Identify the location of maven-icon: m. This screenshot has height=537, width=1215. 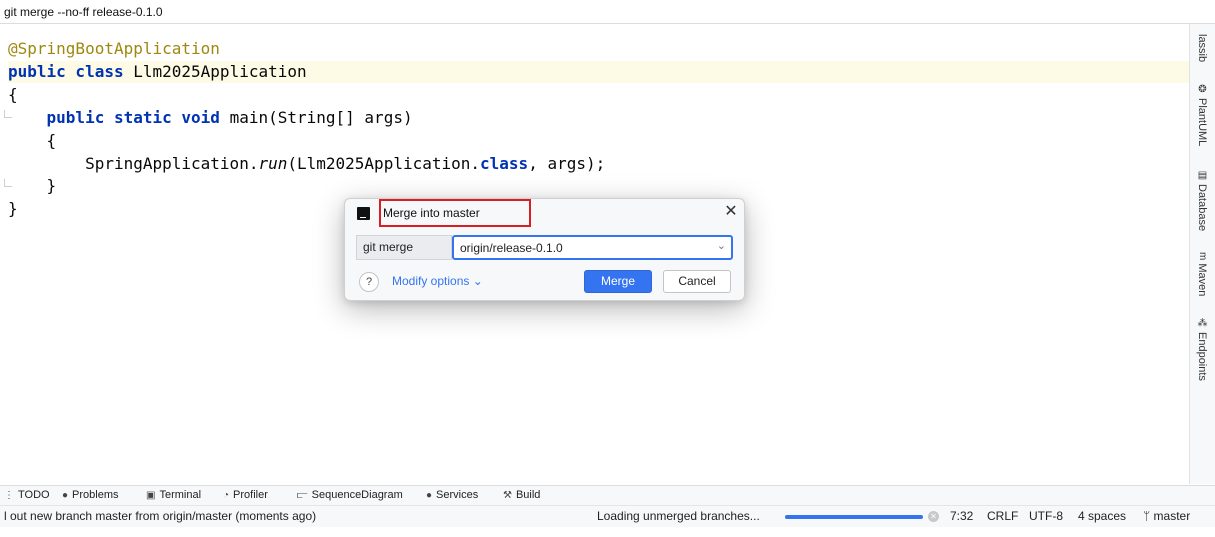
(1202, 256).